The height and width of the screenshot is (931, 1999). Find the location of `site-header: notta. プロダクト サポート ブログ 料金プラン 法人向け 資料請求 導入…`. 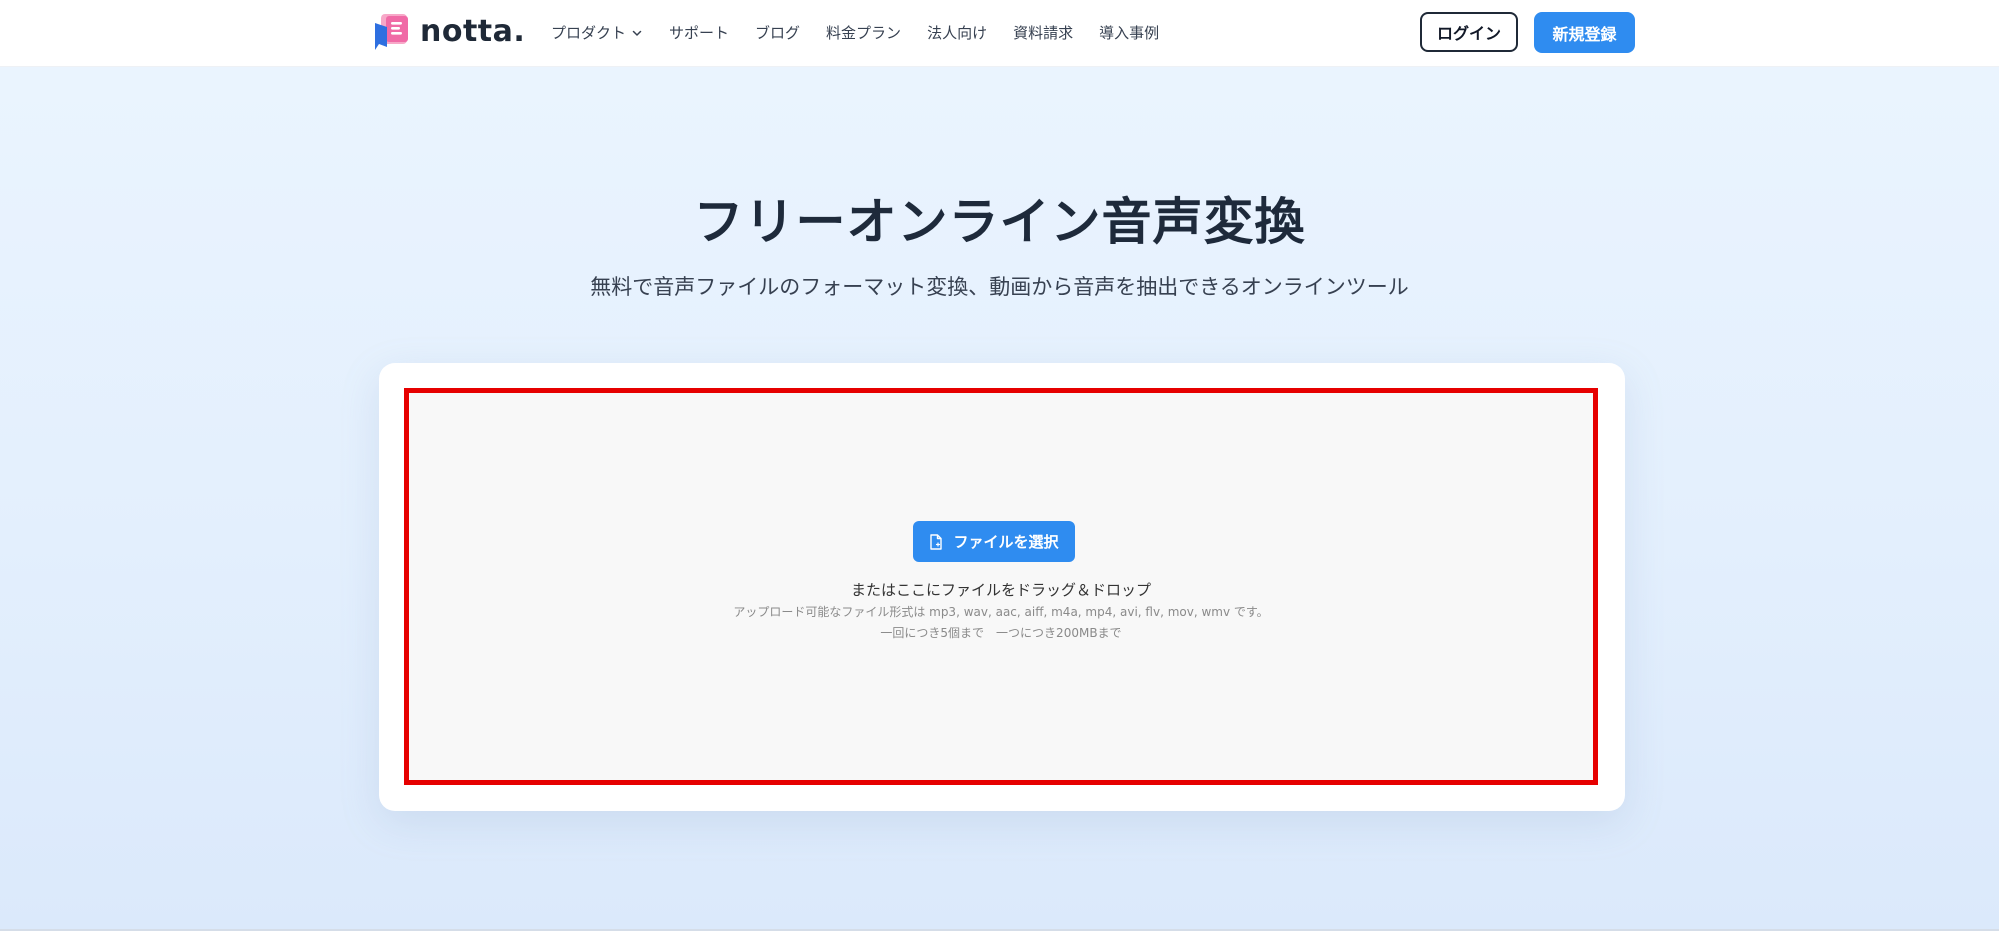

site-header: notta. プロダクト サポート ブログ 料金プラン 法人向け 資料請求 導入… is located at coordinates (999, 33).